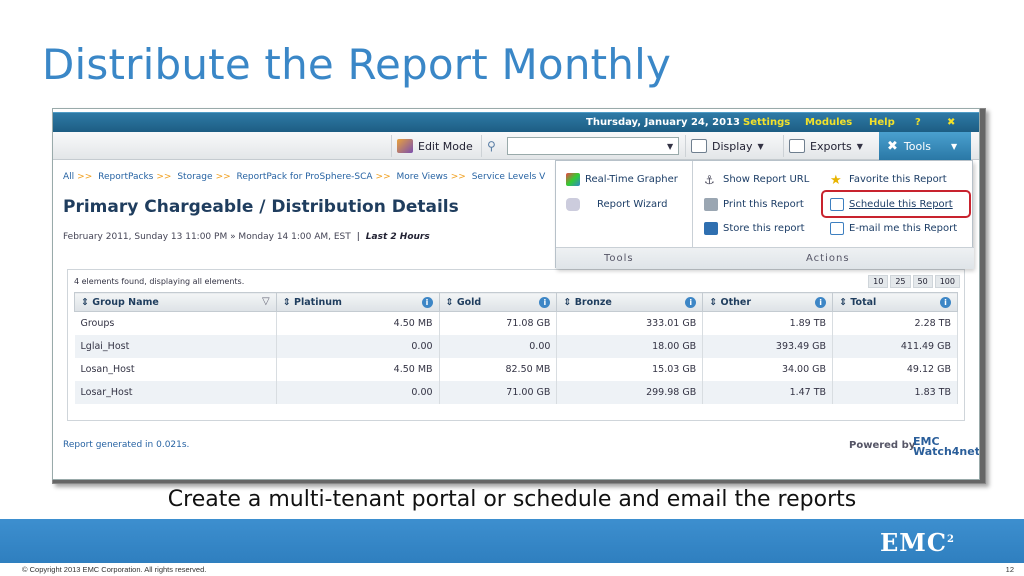  What do you see at coordinates (509, 177) in the screenshot?
I see `breadcrumb-item: Service Levels V` at bounding box center [509, 177].